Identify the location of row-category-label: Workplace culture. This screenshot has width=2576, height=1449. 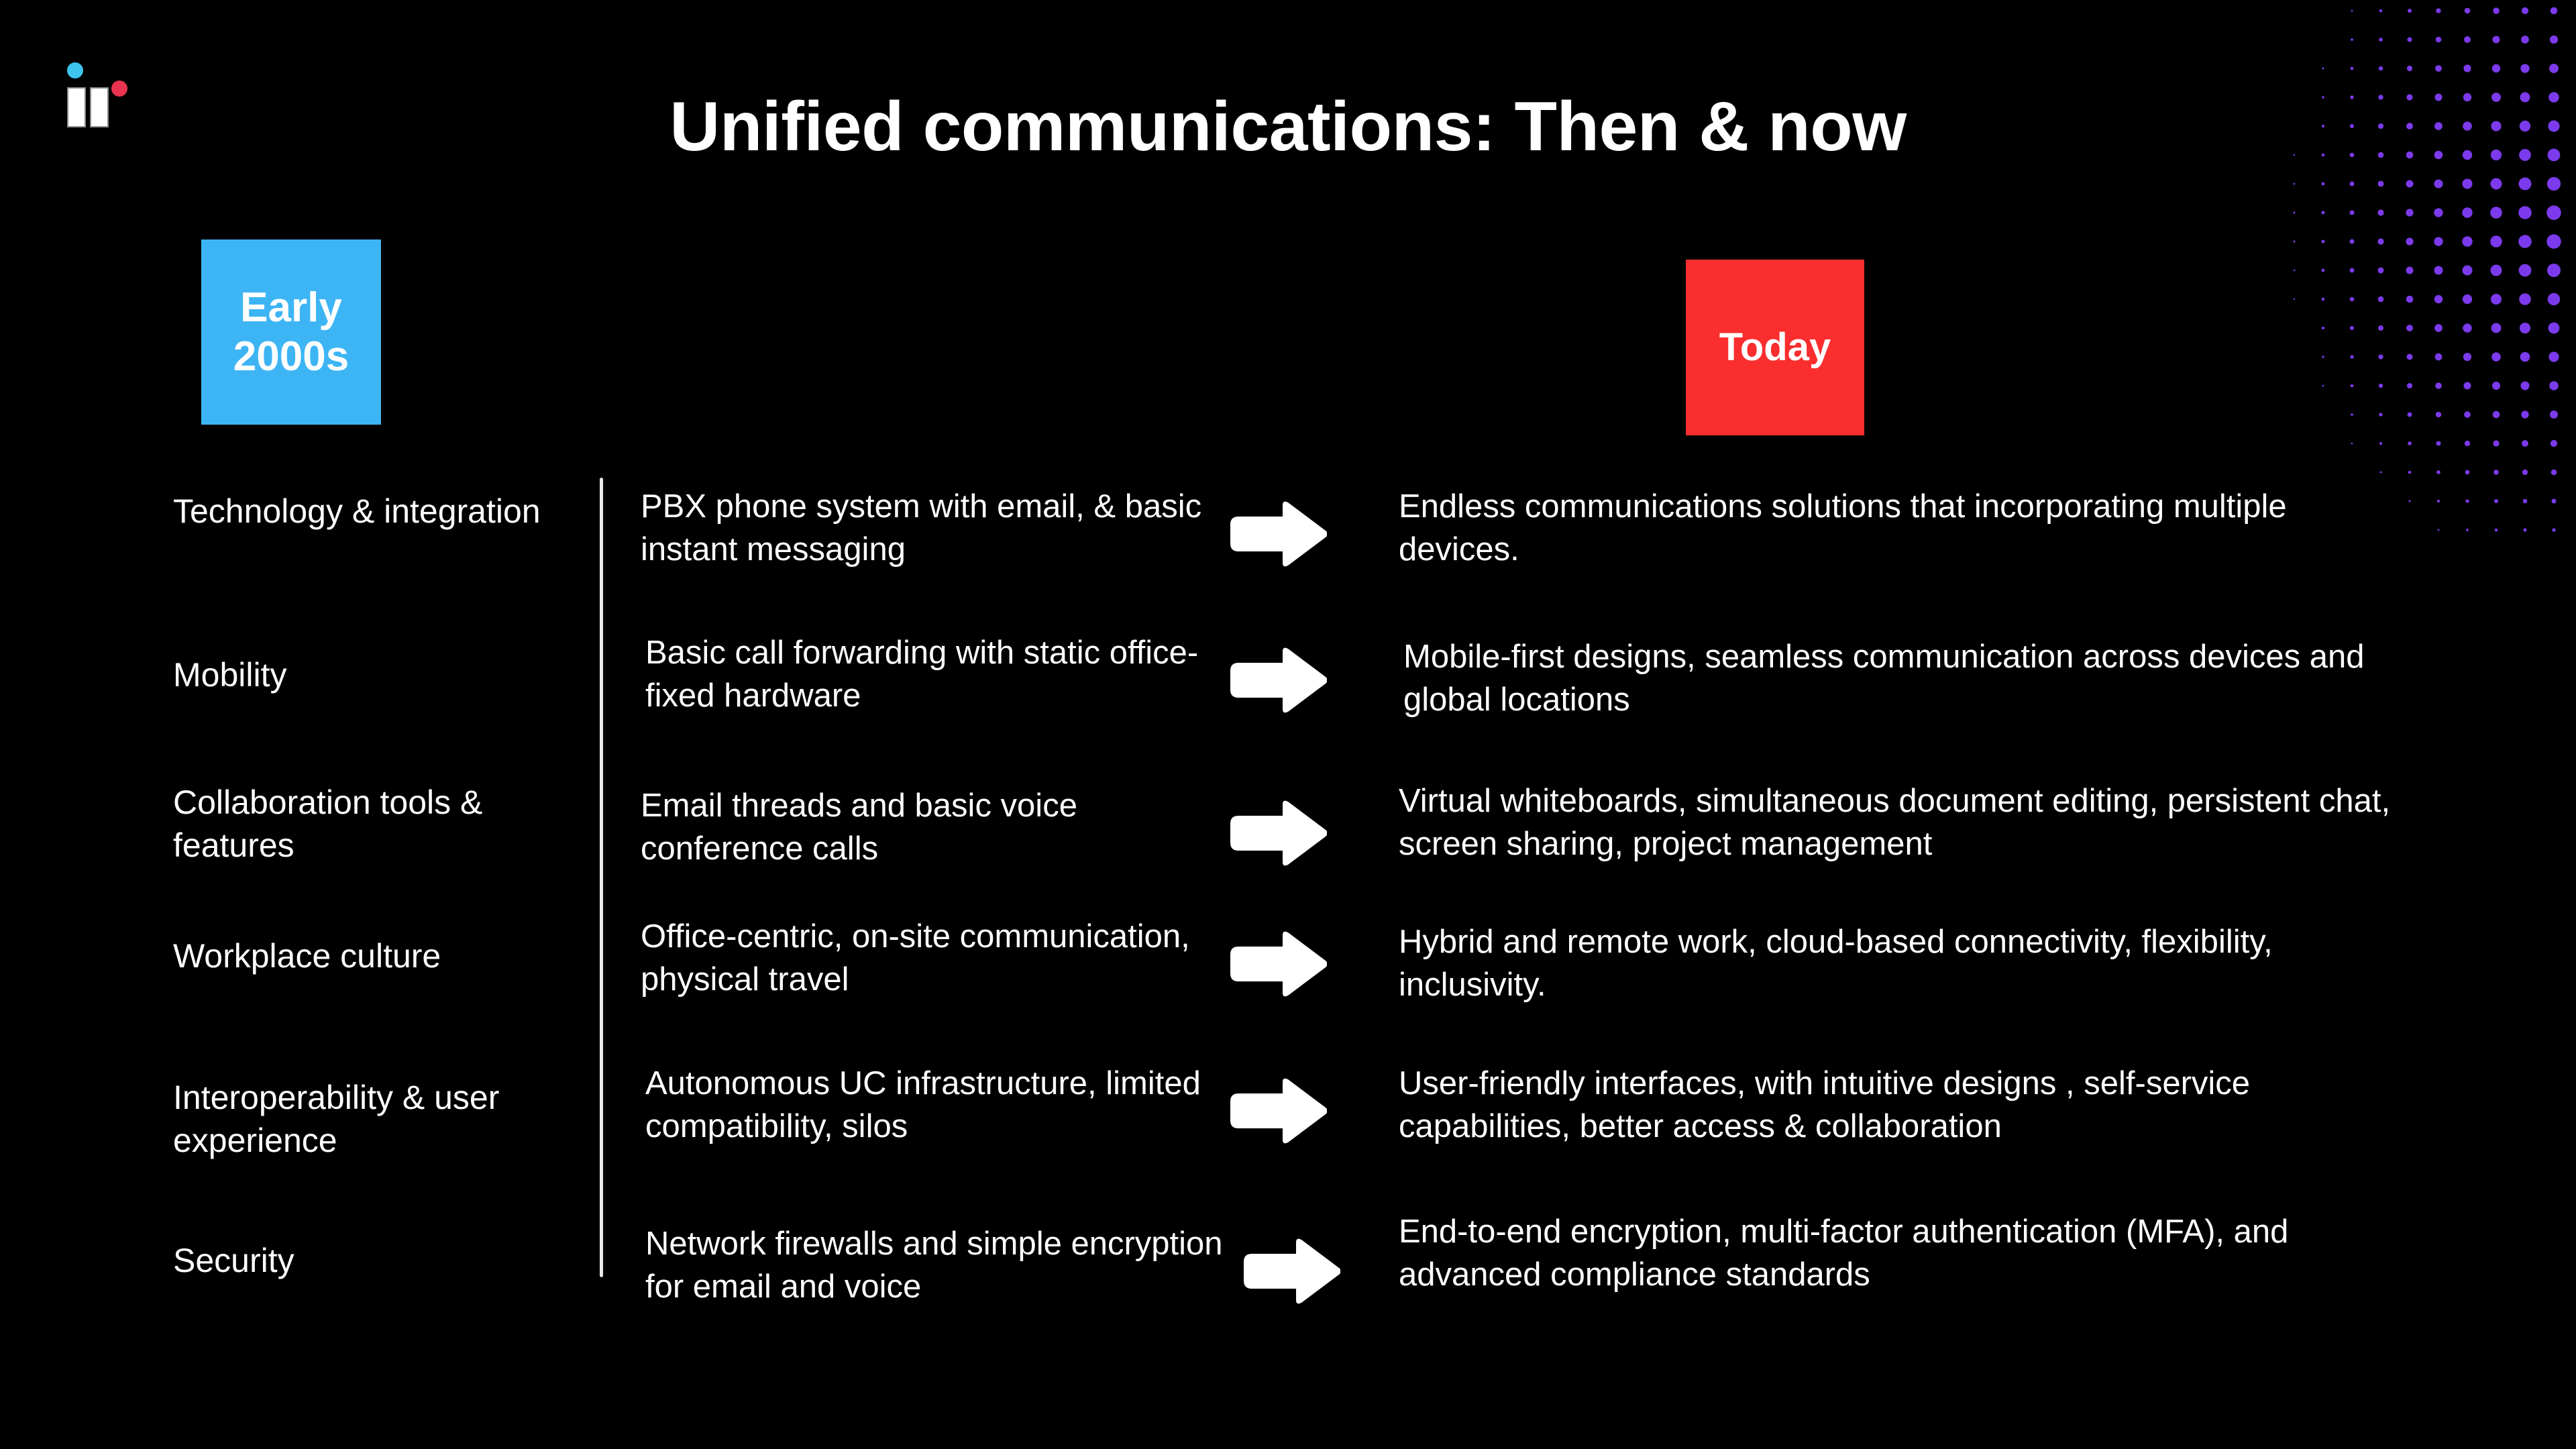
(307, 956).